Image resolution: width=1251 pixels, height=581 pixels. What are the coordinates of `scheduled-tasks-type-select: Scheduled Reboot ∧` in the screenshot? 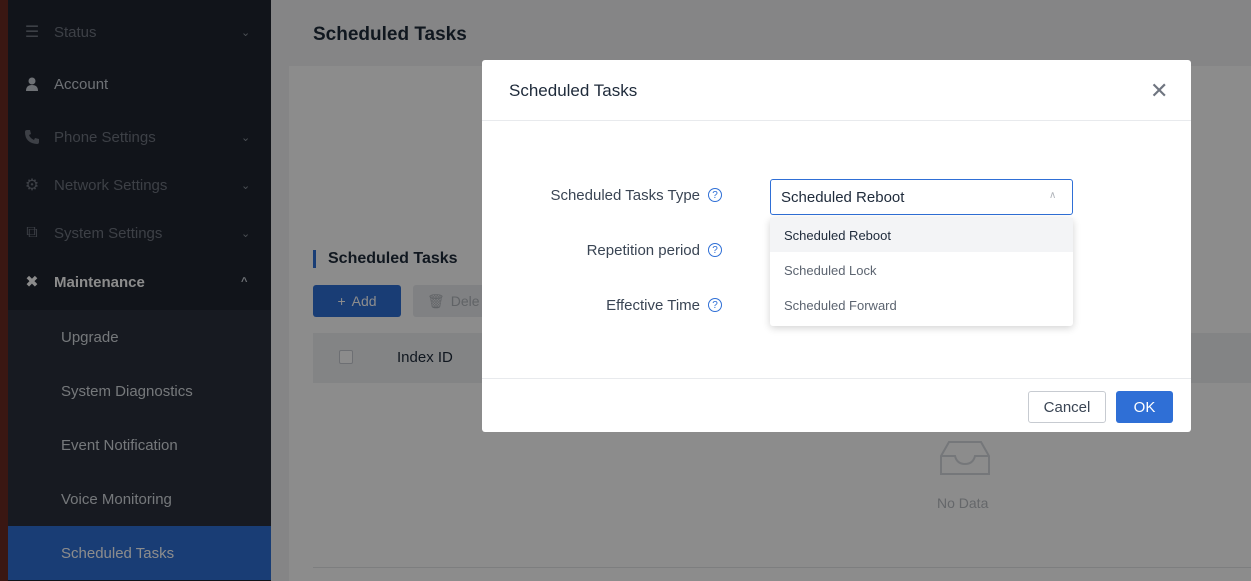 It's located at (921, 197).